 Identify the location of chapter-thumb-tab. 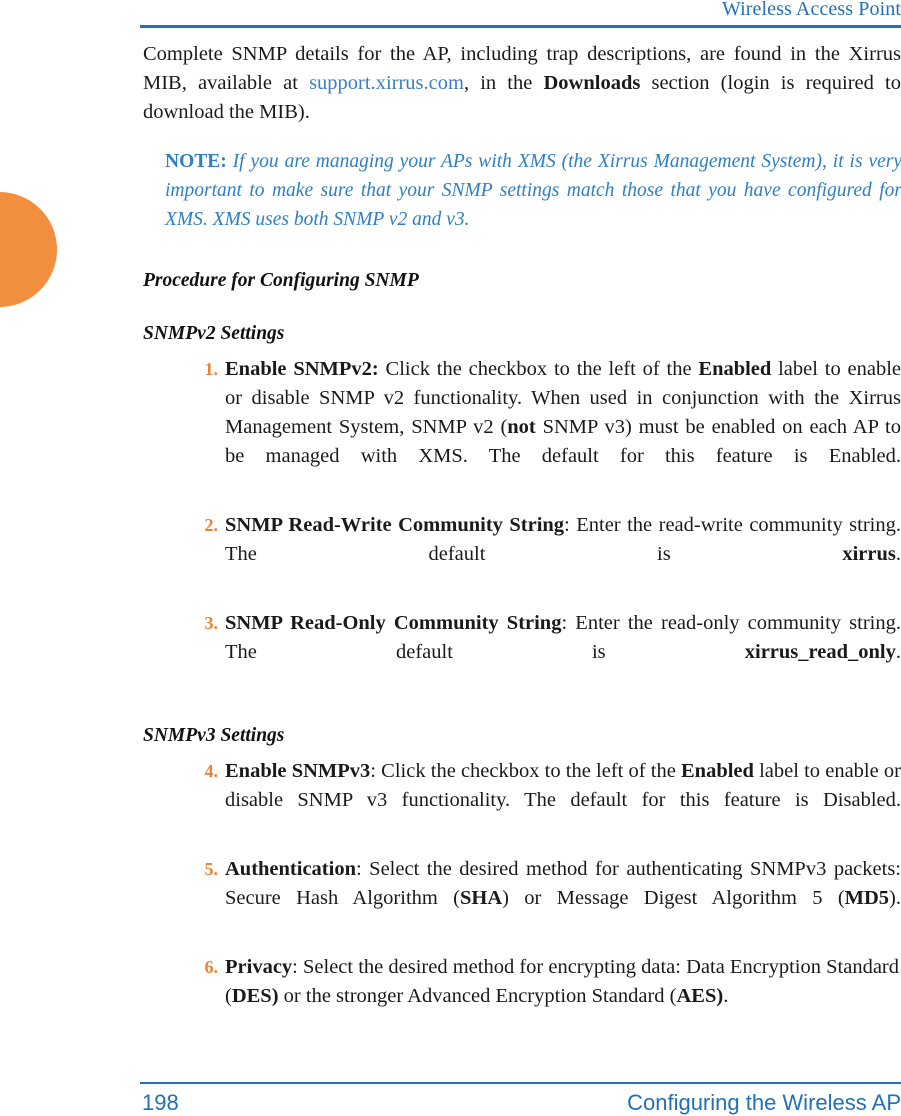
(28, 249).